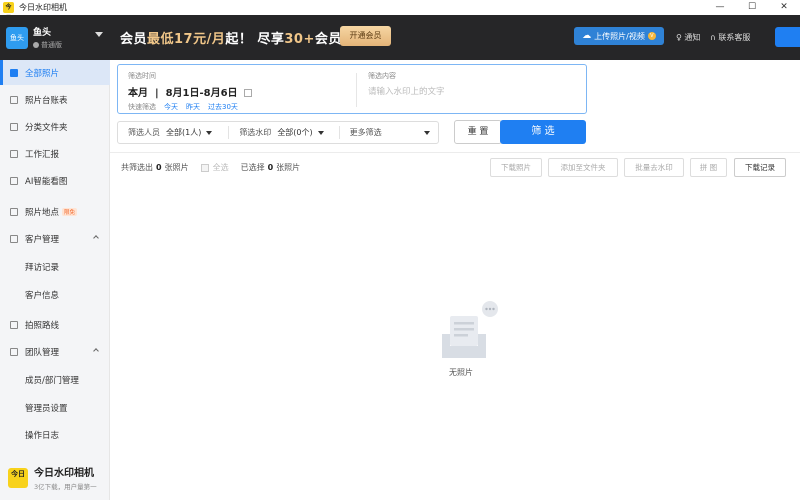 Image resolution: width=800 pixels, height=500 pixels. Describe the element at coordinates (144, 132) in the screenshot. I see `person-filter-label: 筛选人员` at that location.